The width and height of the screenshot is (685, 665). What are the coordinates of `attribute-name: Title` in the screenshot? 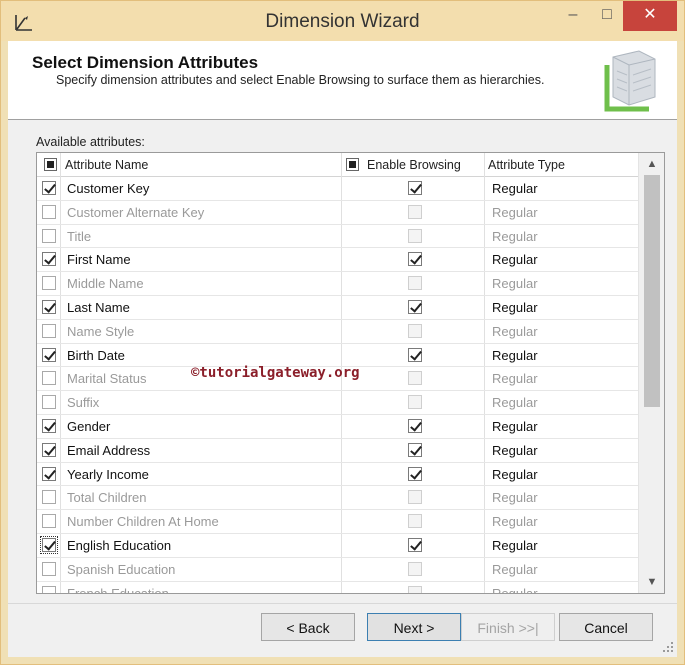 It's located at (79, 236).